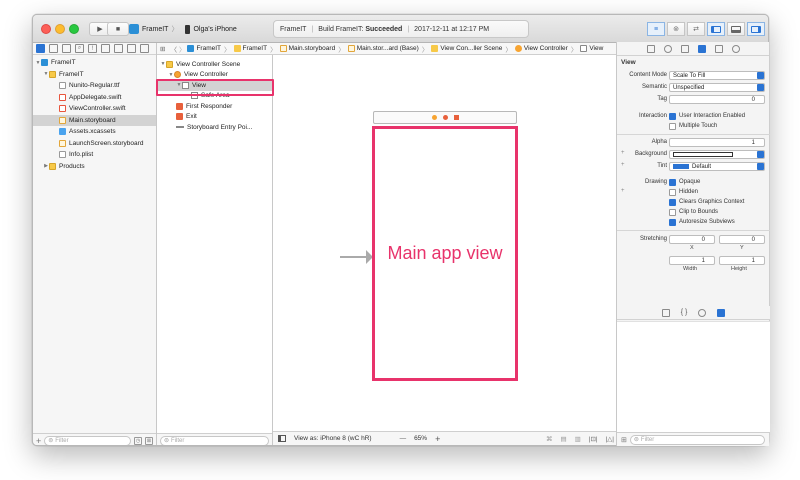  I want to click on close-window-button, so click(46, 29).